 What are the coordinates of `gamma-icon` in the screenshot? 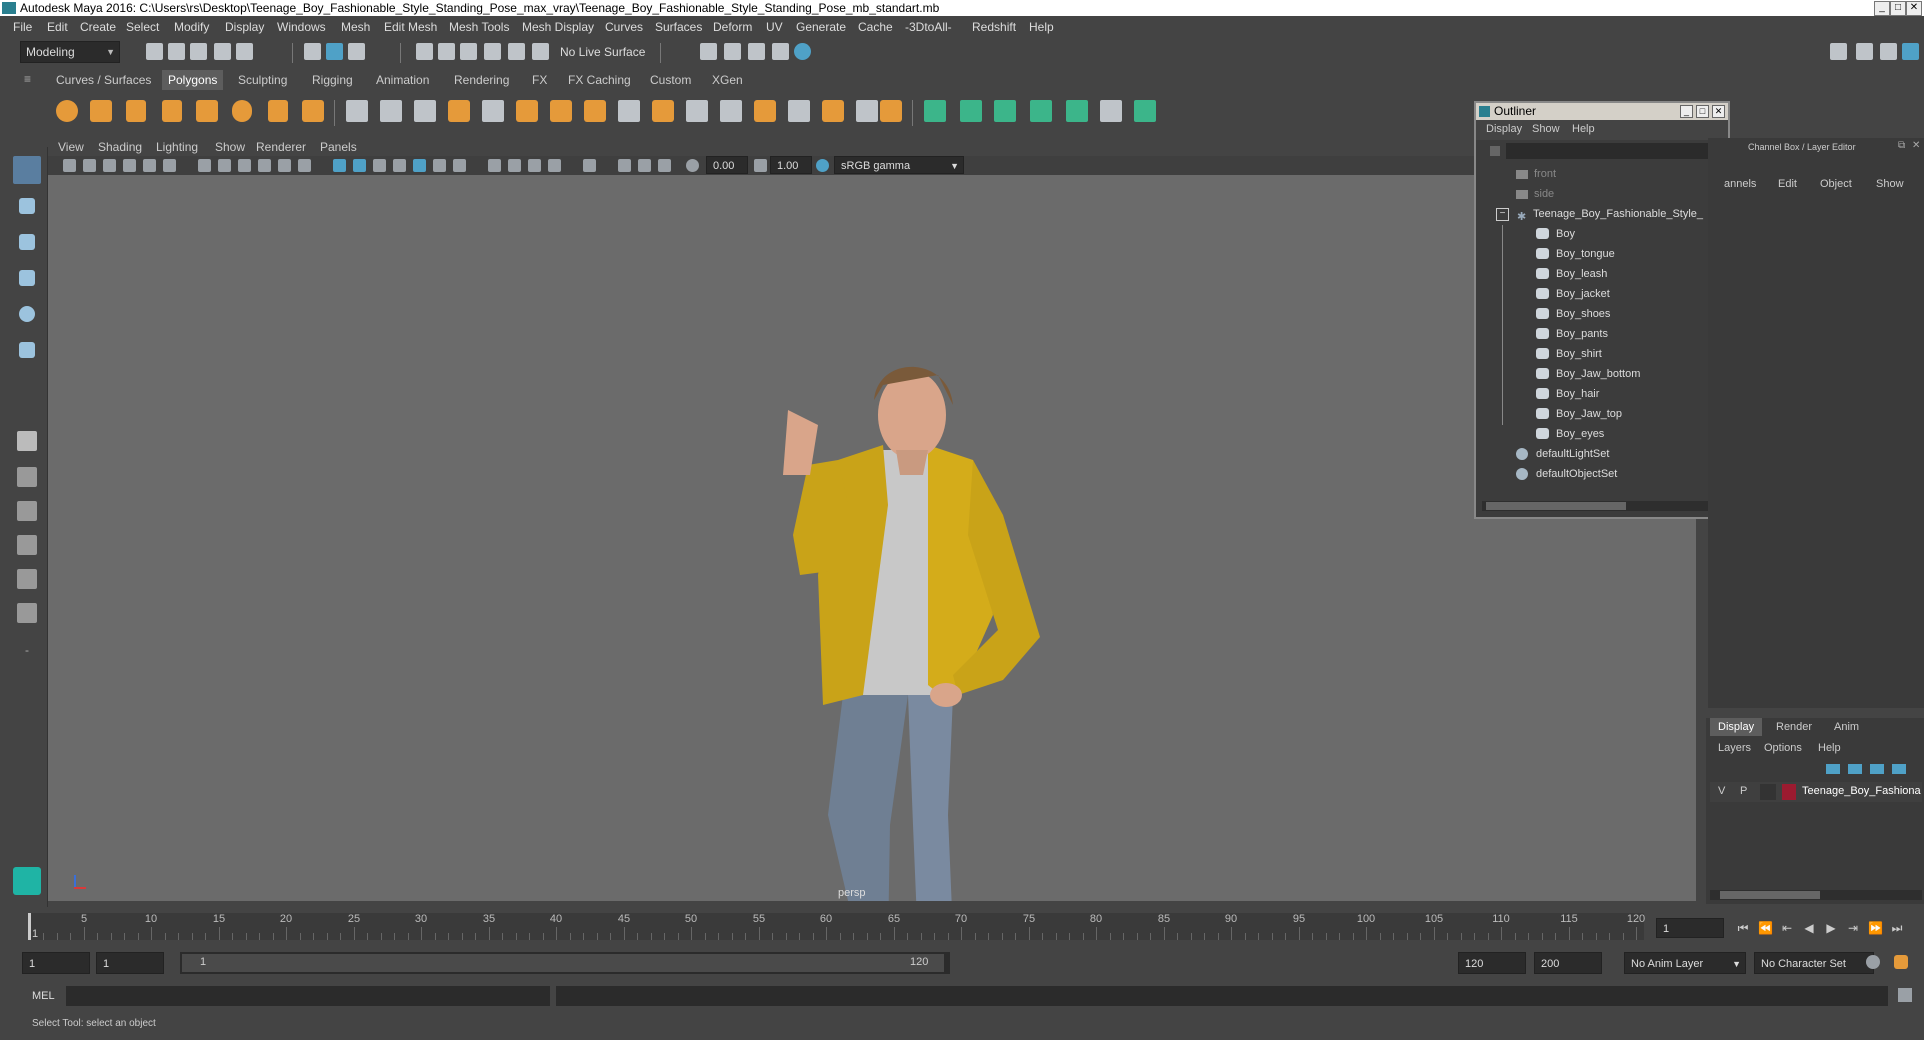 It's located at (760, 165).